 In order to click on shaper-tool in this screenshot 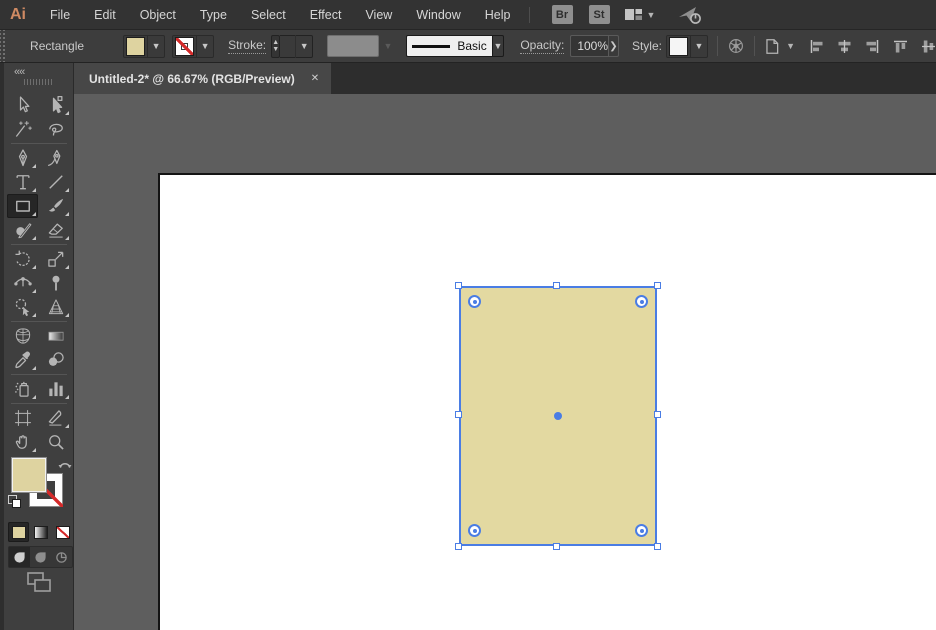, I will do `click(22, 230)`.